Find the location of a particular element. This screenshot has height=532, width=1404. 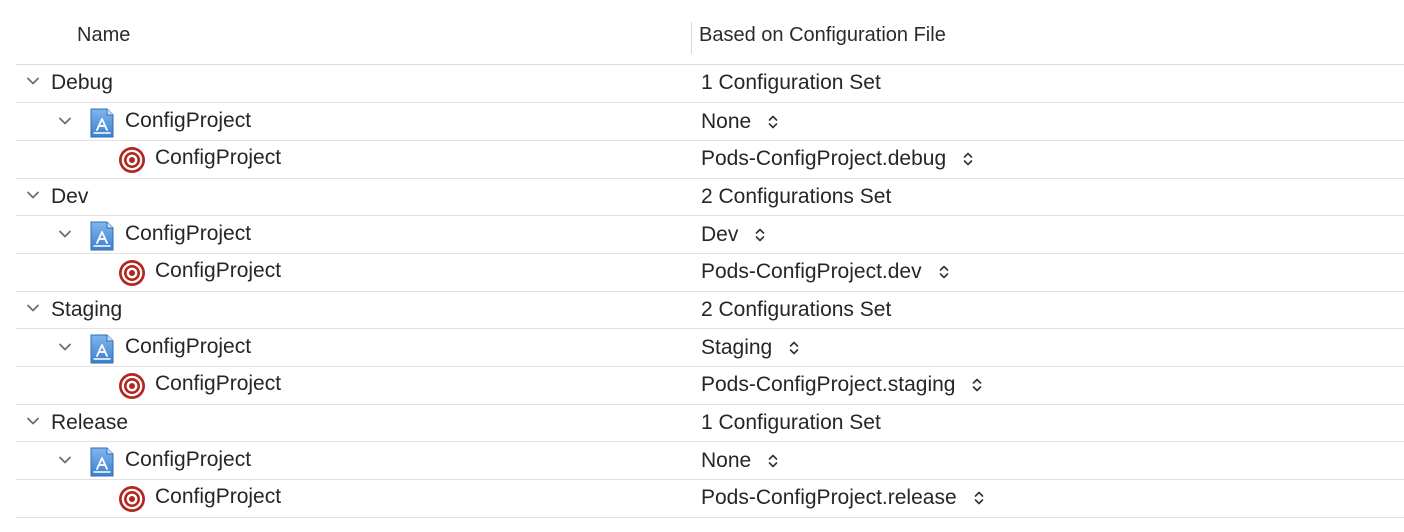

target-row: ConfigProject Pods-ConfigProject.dev is located at coordinates (710, 273).